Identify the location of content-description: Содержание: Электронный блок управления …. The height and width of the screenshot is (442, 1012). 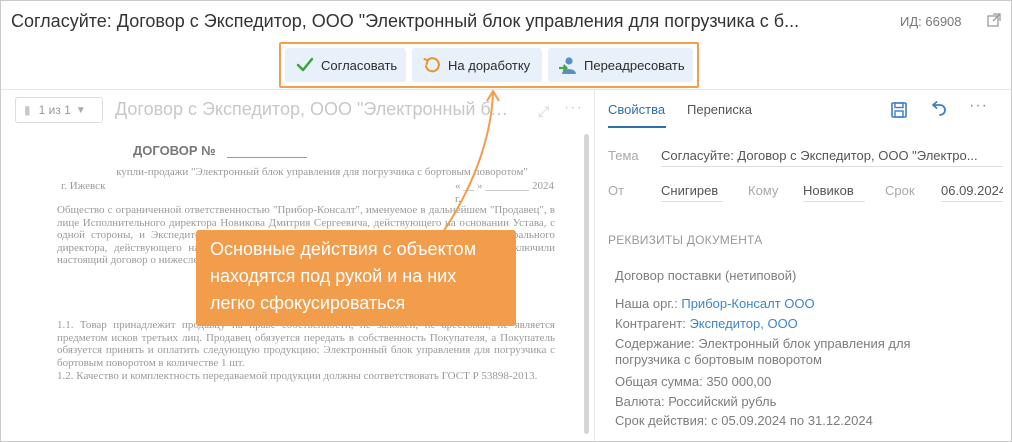
(763, 351).